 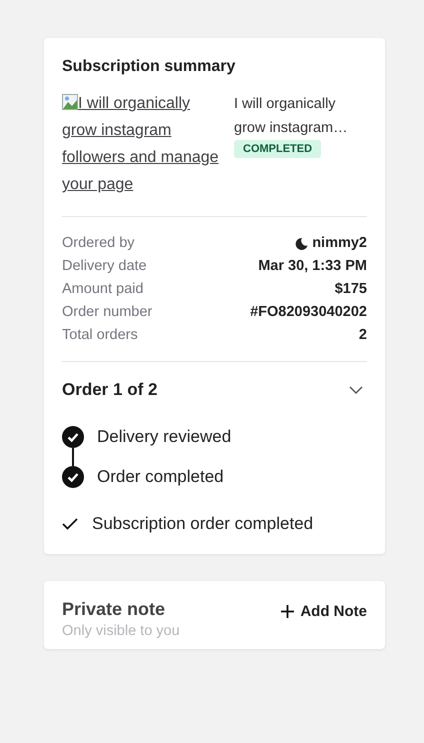 What do you see at coordinates (103, 289) in the screenshot?
I see `detail-label: Amount paid` at bounding box center [103, 289].